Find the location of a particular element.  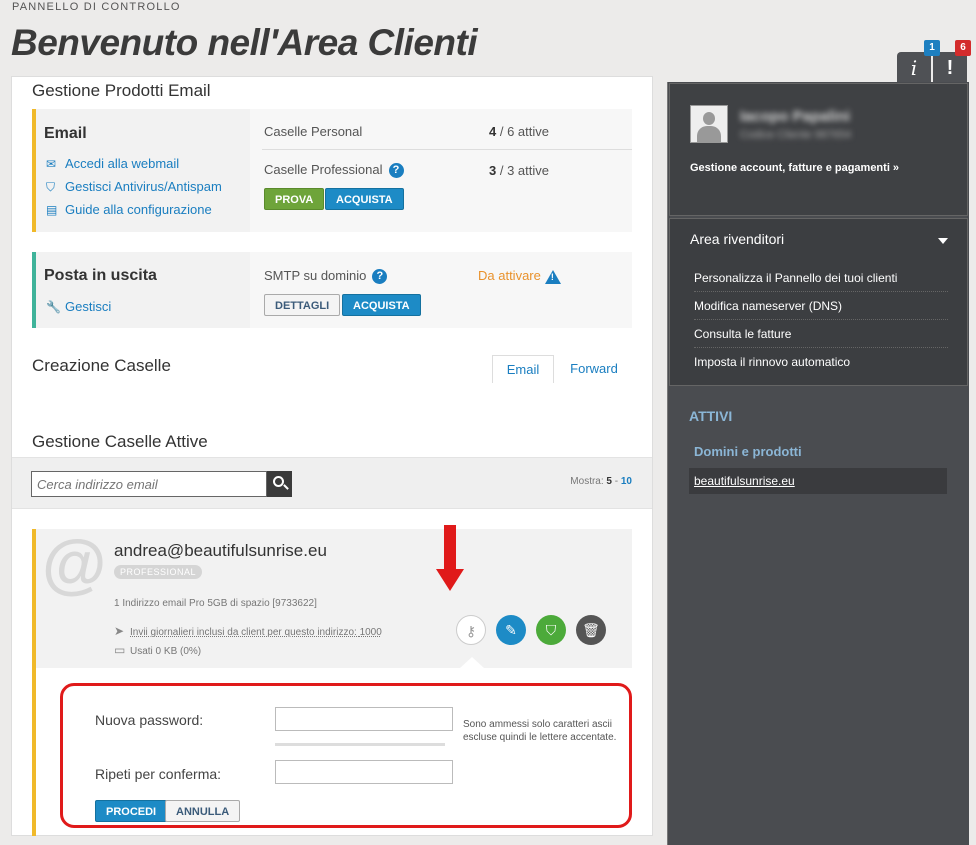

personal-label: Caselle Personal is located at coordinates (313, 131).